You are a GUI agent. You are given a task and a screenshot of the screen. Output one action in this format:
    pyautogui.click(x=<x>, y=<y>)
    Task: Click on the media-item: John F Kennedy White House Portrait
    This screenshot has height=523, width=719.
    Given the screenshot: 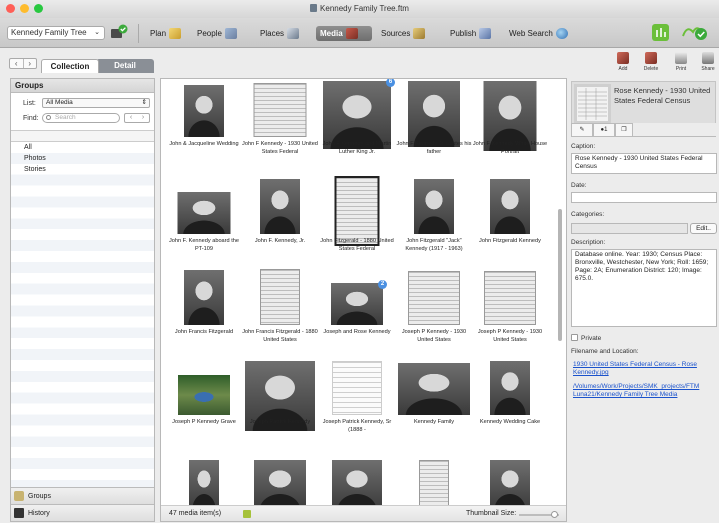 What is the action you would take?
    pyautogui.click(x=510, y=127)
    